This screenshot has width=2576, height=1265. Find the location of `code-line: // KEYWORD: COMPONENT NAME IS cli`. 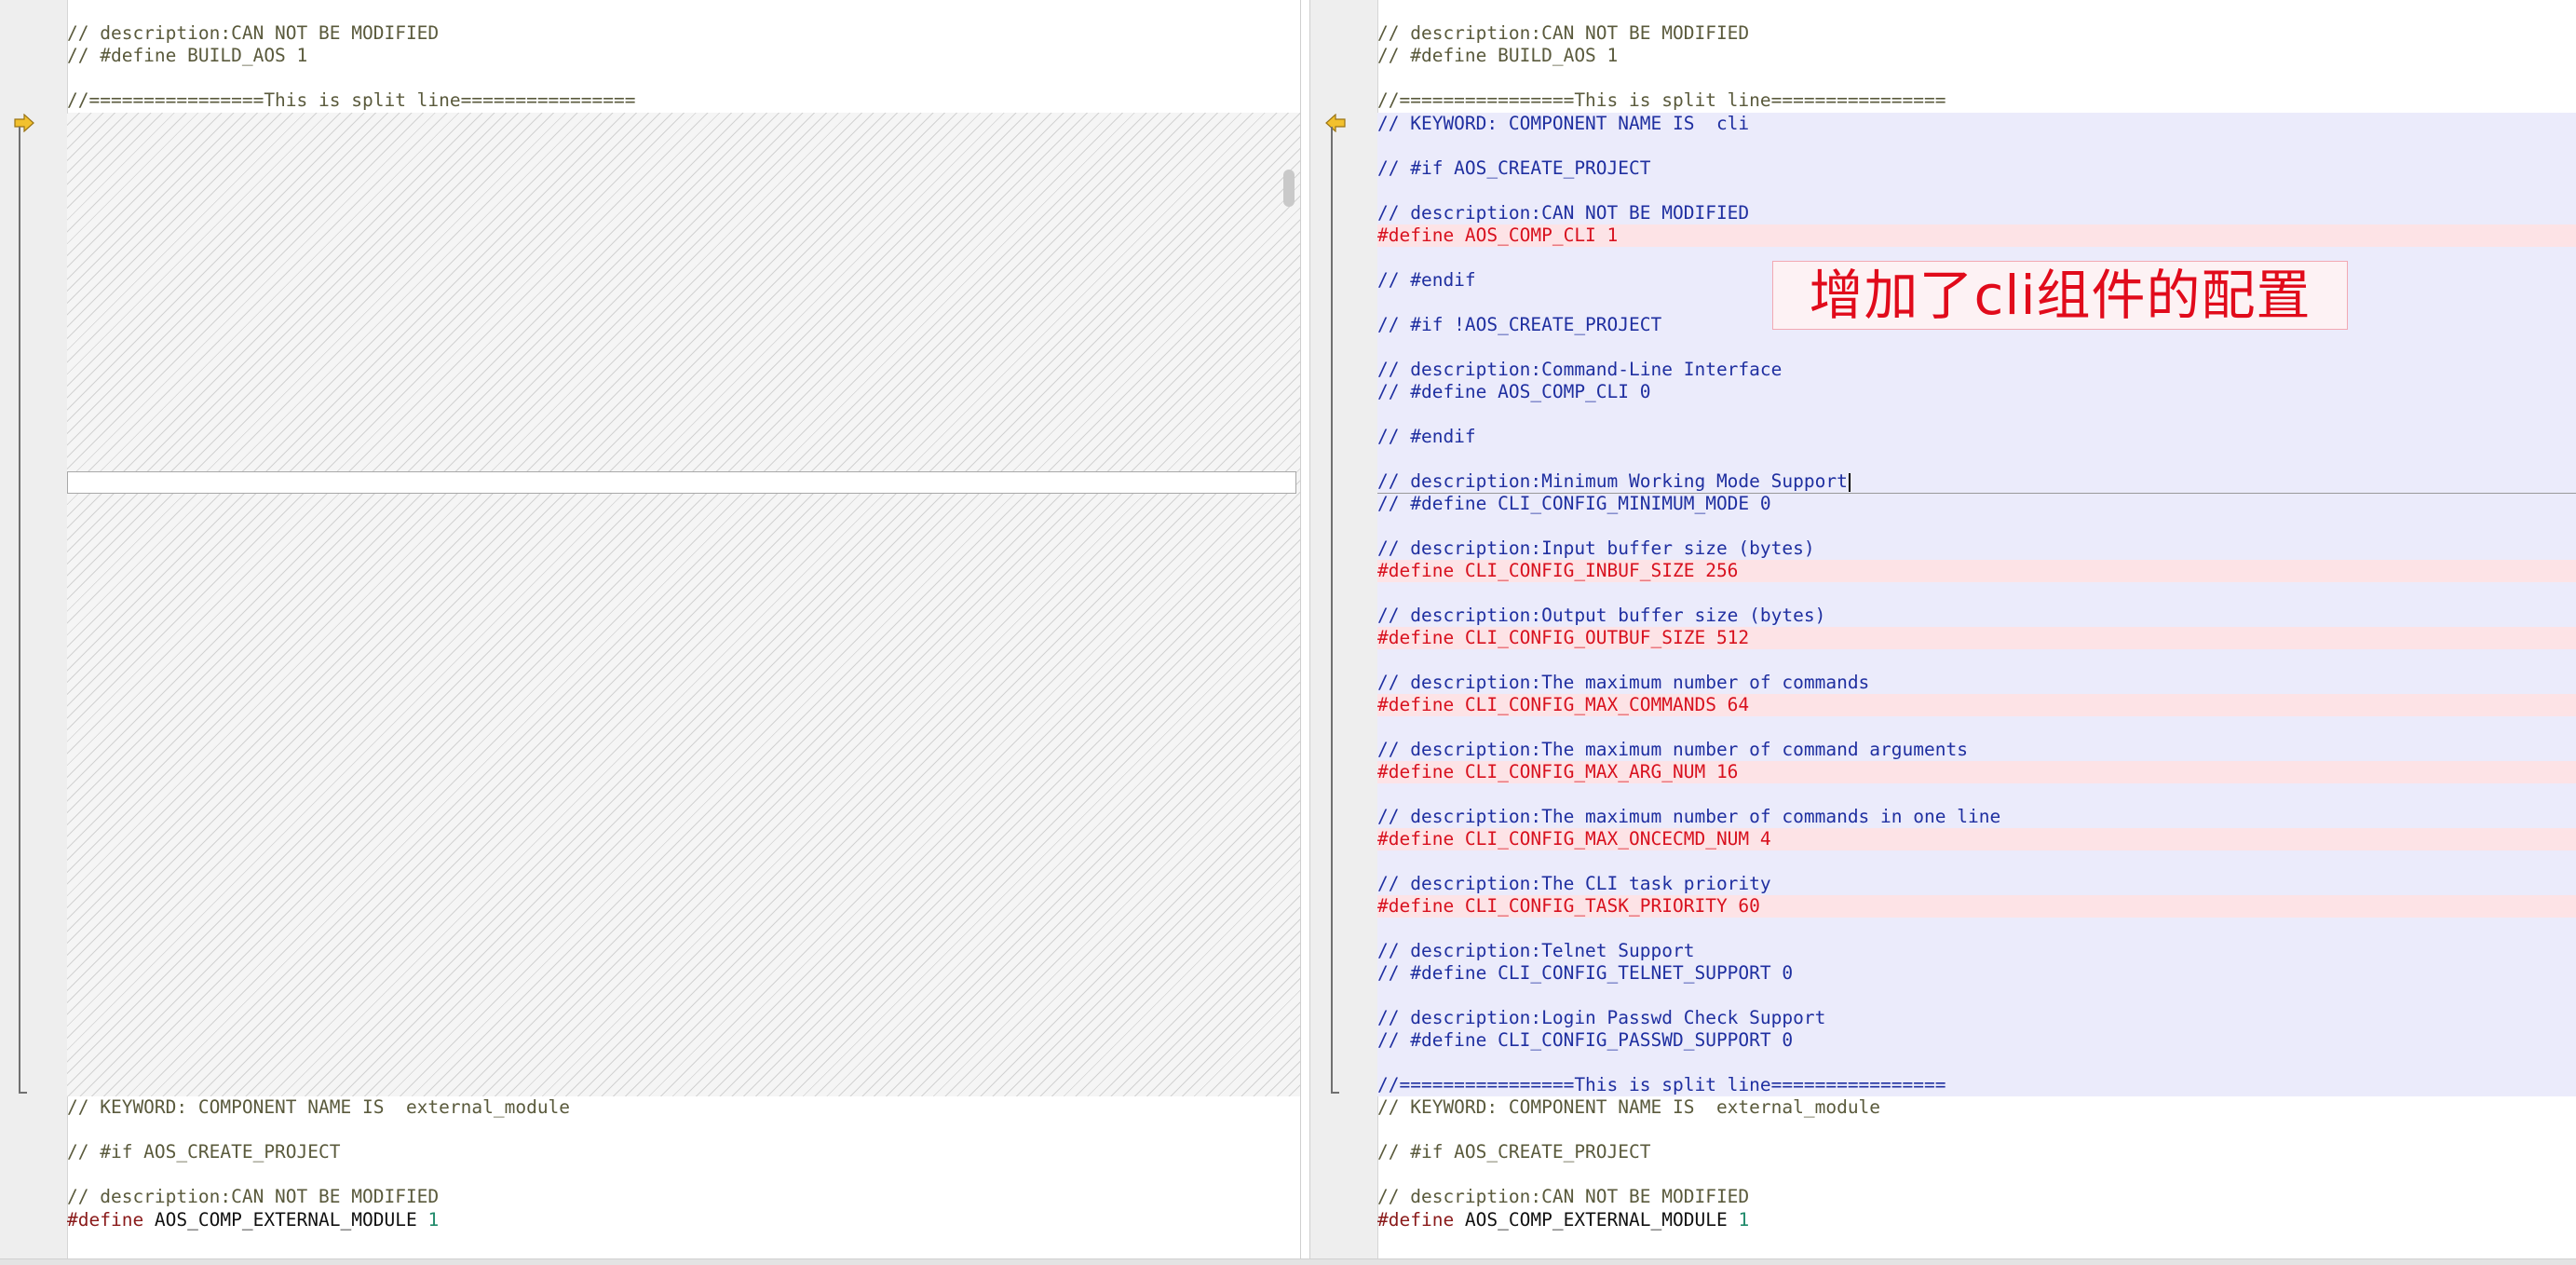

code-line: // KEYWORD: COMPONENT NAME IS cli is located at coordinates (1976, 124).